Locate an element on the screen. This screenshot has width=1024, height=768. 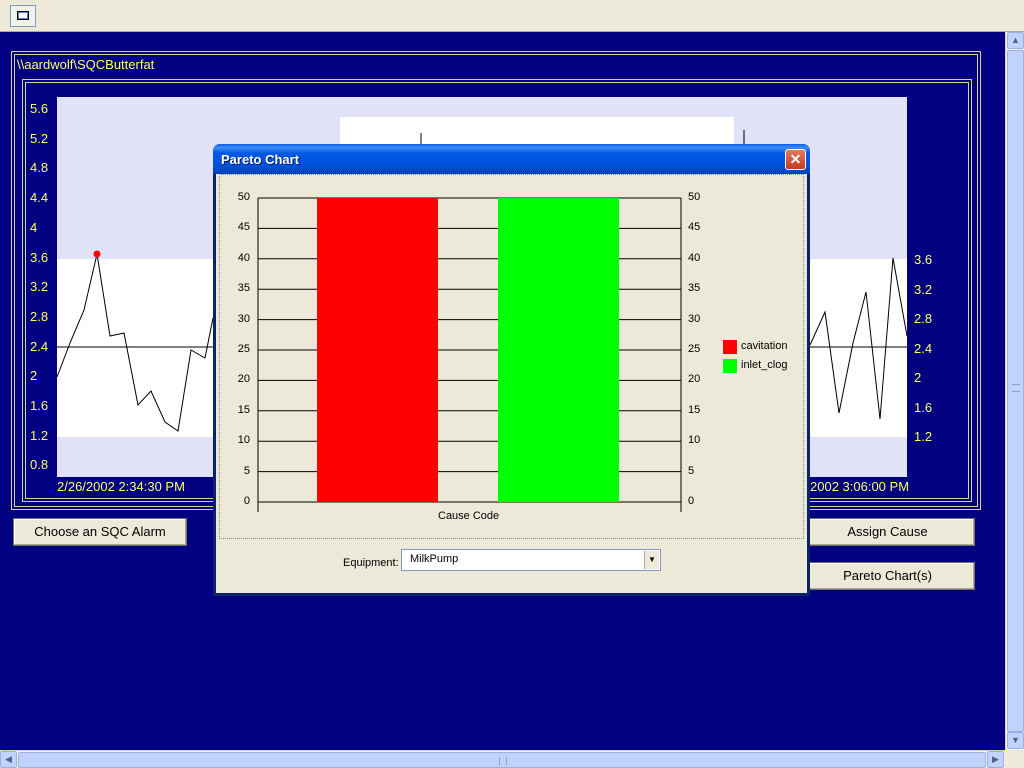
y-tick-left: 0.8 is located at coordinates (39, 465).